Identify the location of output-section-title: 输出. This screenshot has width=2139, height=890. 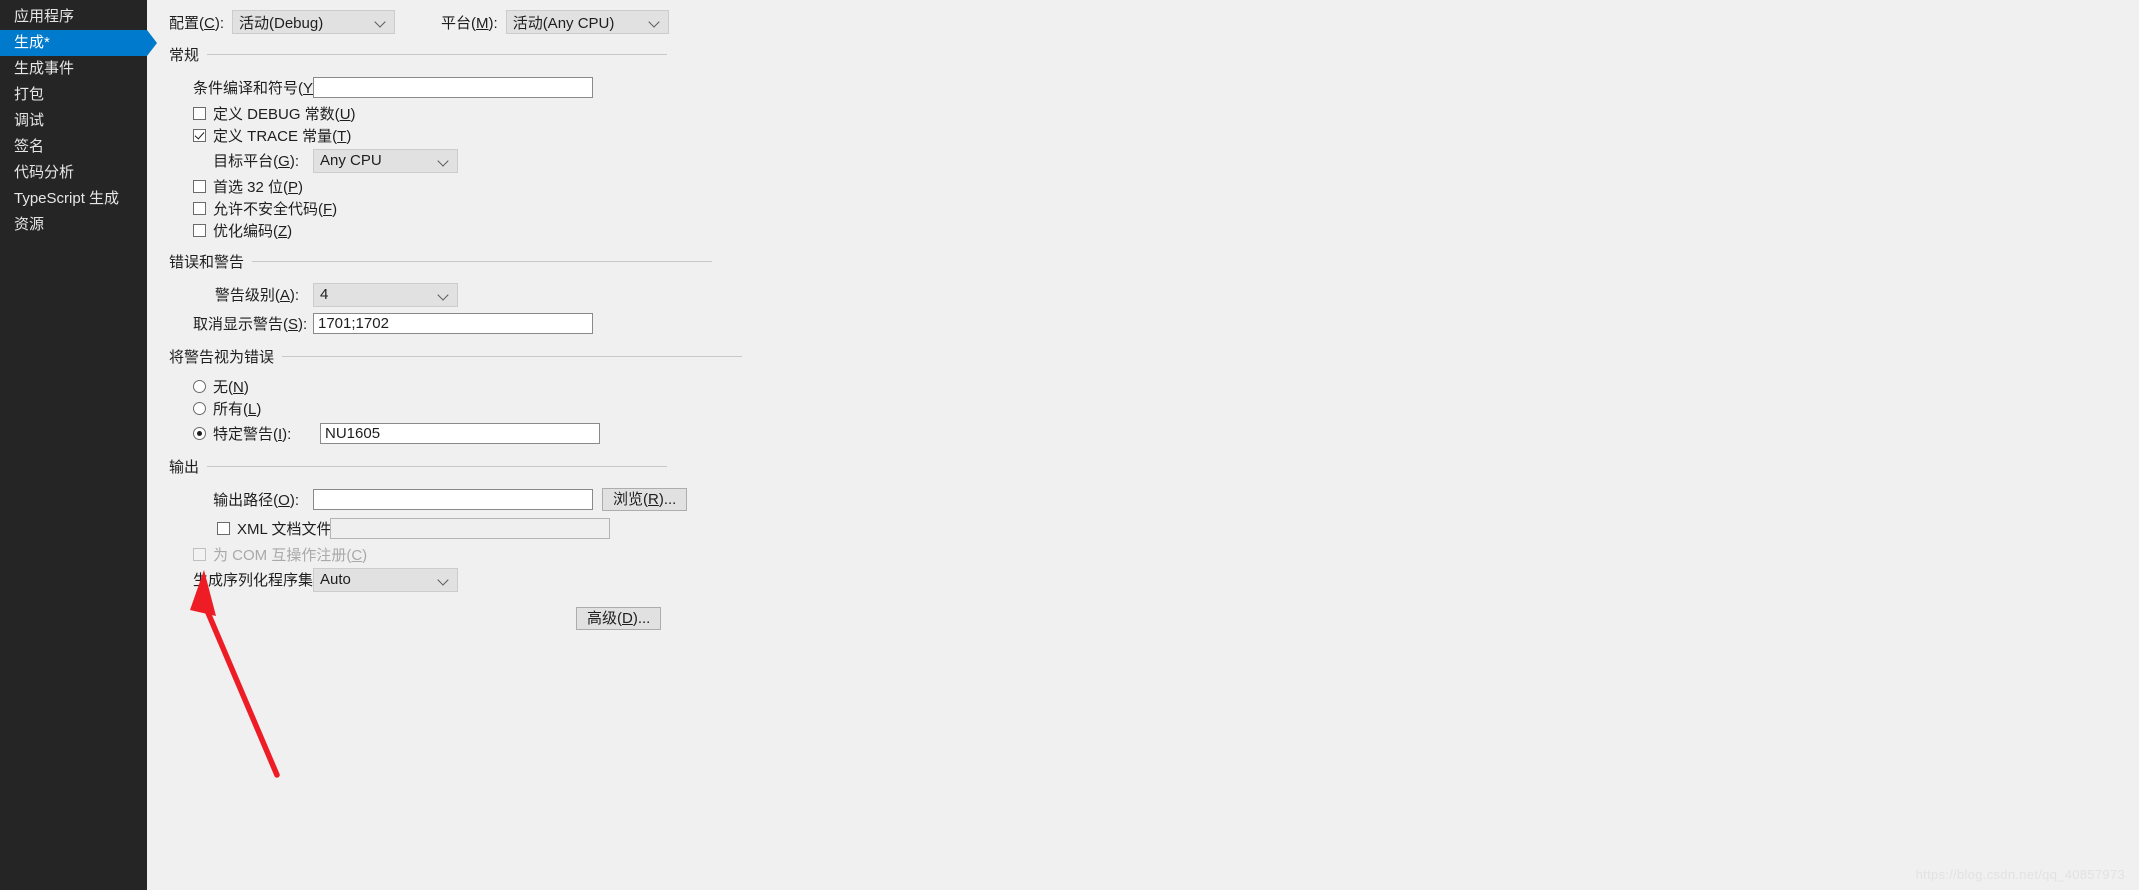
(184, 467).